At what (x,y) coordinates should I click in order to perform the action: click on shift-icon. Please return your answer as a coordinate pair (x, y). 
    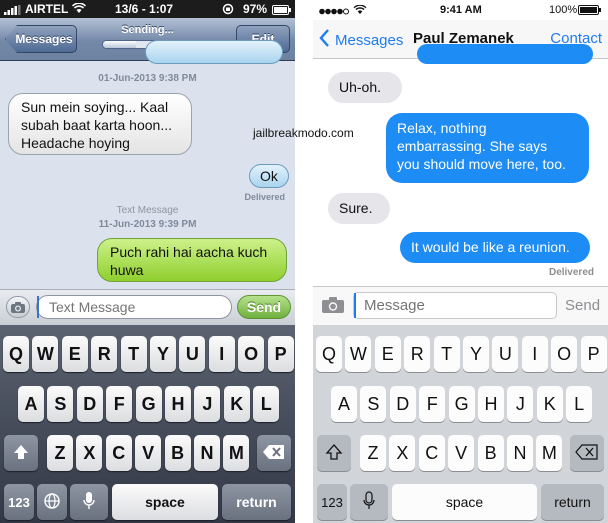
    Looking at the image, I should click on (21, 453).